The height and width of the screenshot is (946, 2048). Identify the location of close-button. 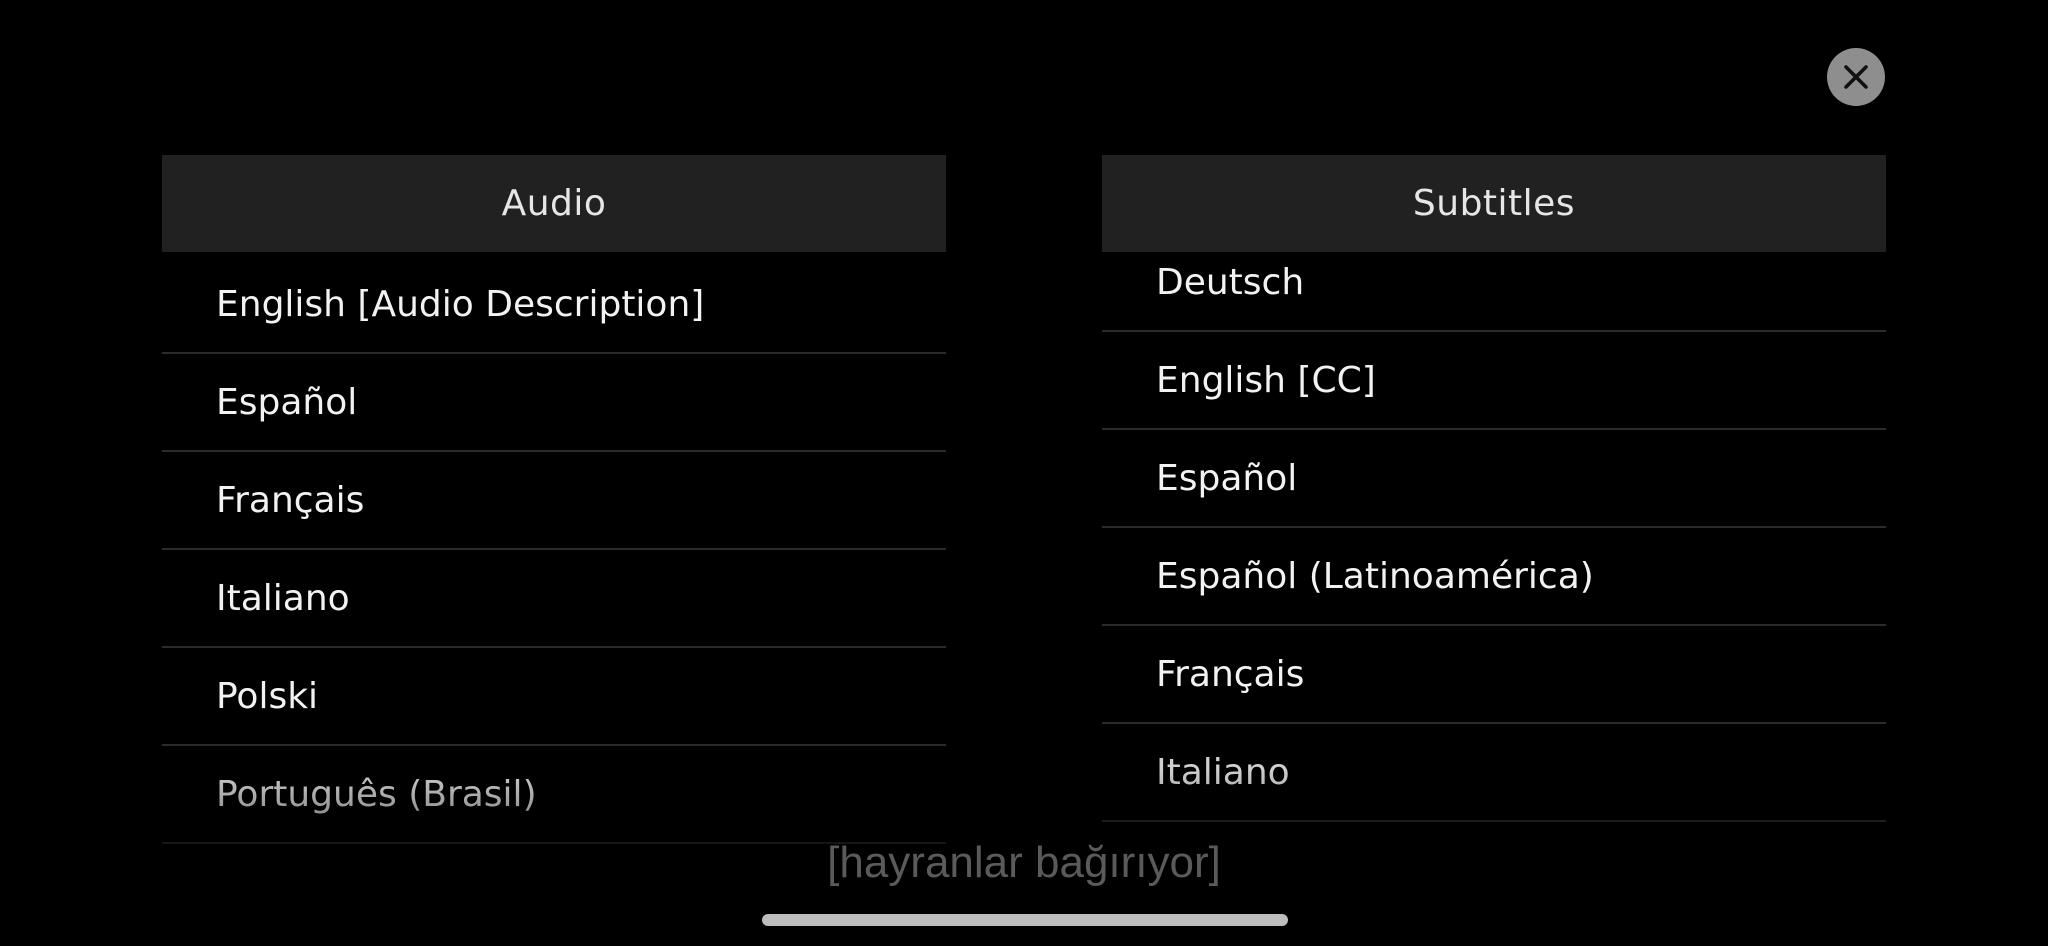
(1856, 77).